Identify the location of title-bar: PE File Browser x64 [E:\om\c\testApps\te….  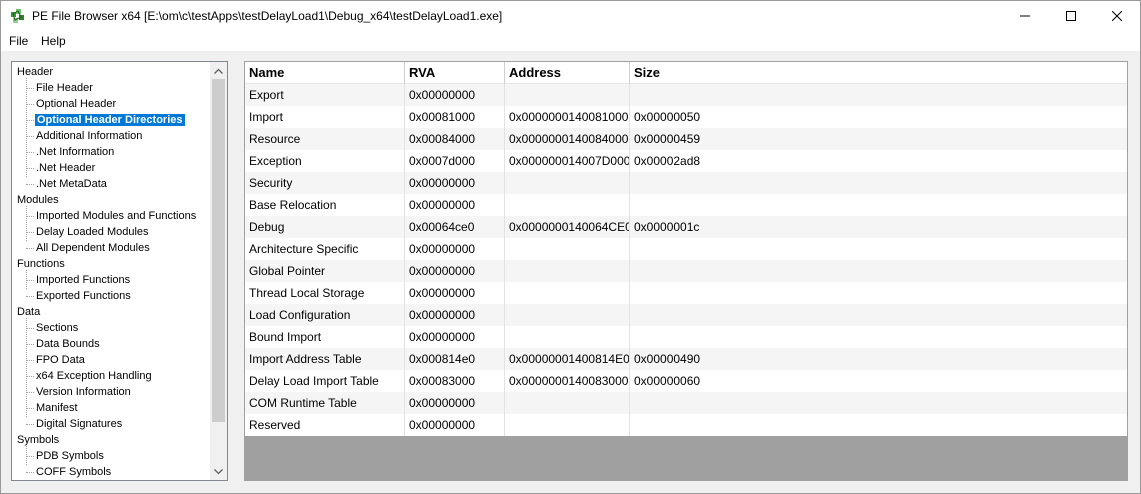
(570, 16).